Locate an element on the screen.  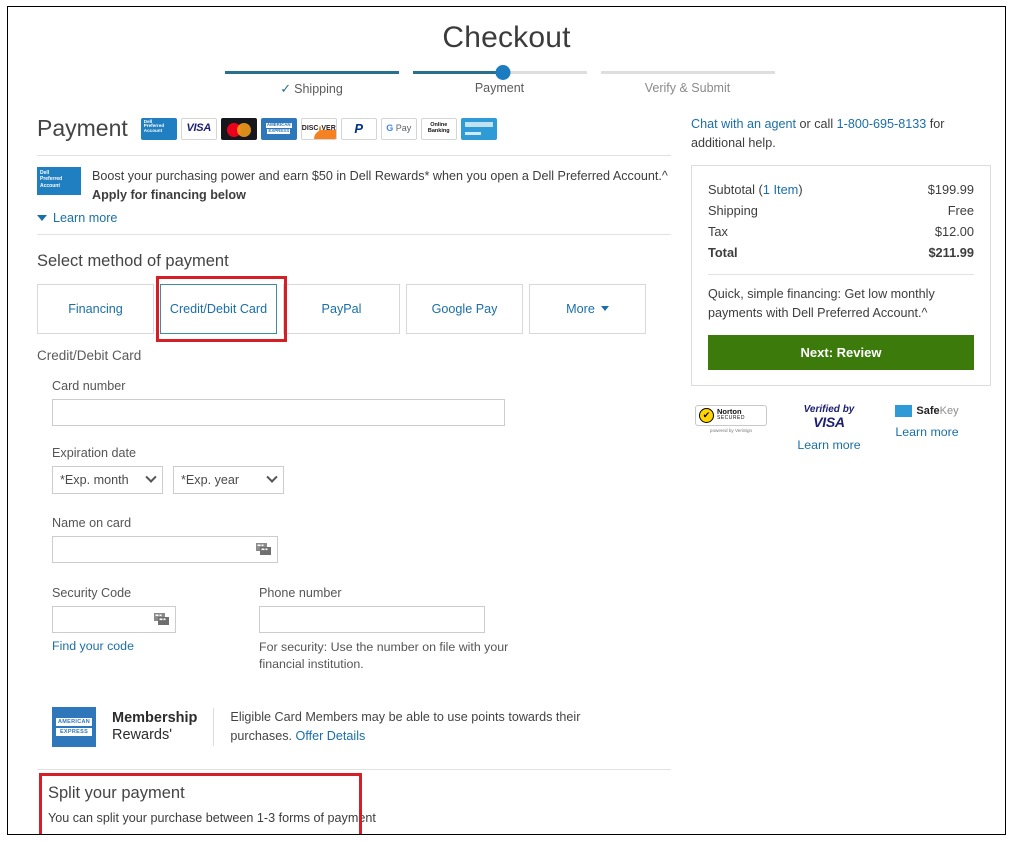
amex-line-1: AMERICAN is located at coordinates (74, 722).